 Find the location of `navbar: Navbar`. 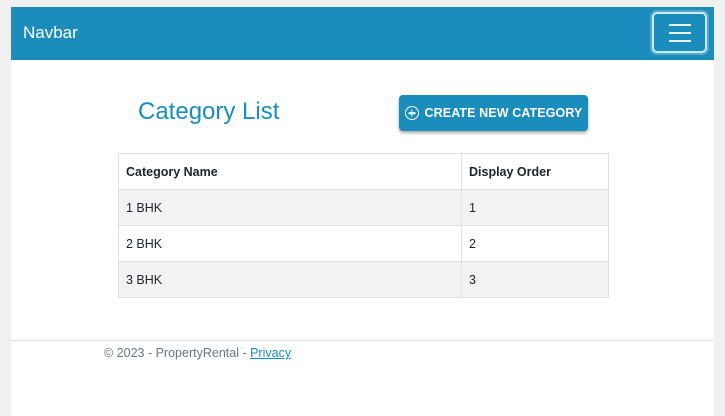

navbar: Navbar is located at coordinates (362, 33).